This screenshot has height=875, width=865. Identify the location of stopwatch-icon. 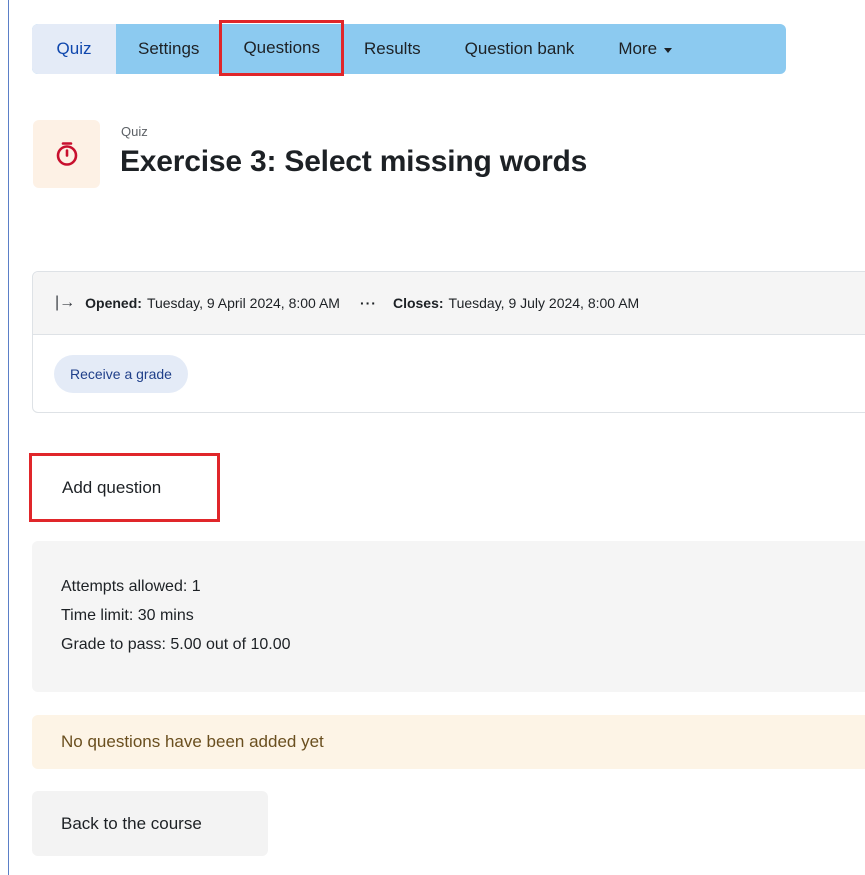
(66, 154).